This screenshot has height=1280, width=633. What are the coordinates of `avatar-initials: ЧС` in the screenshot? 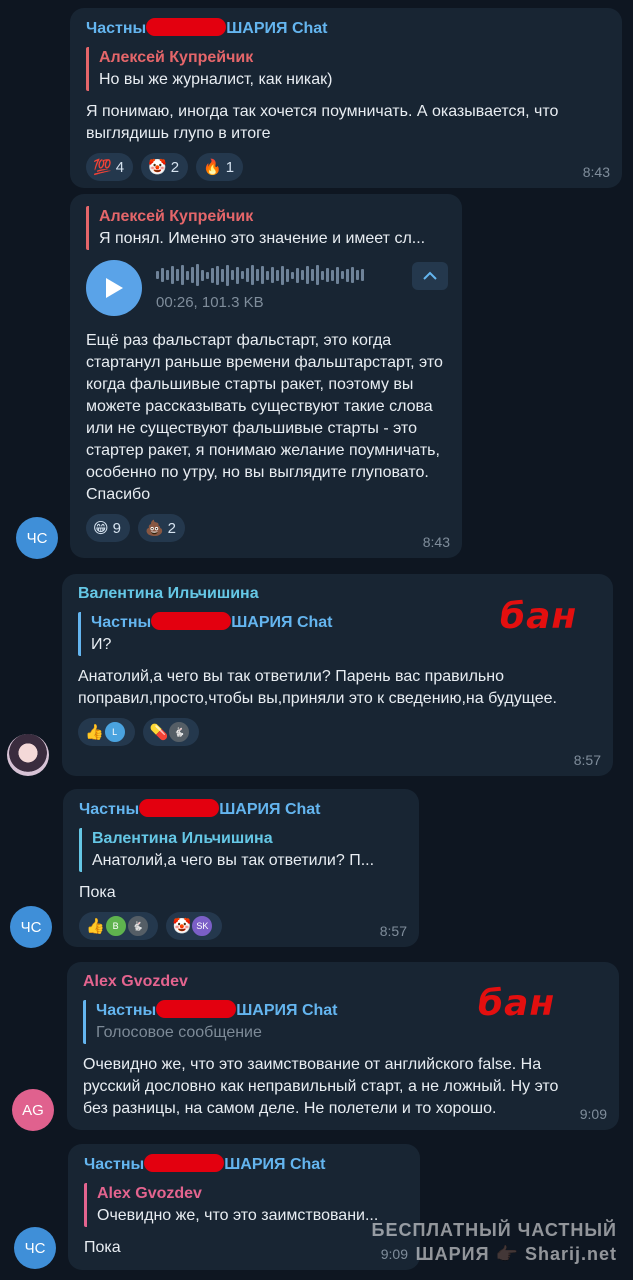 It's located at (31, 927).